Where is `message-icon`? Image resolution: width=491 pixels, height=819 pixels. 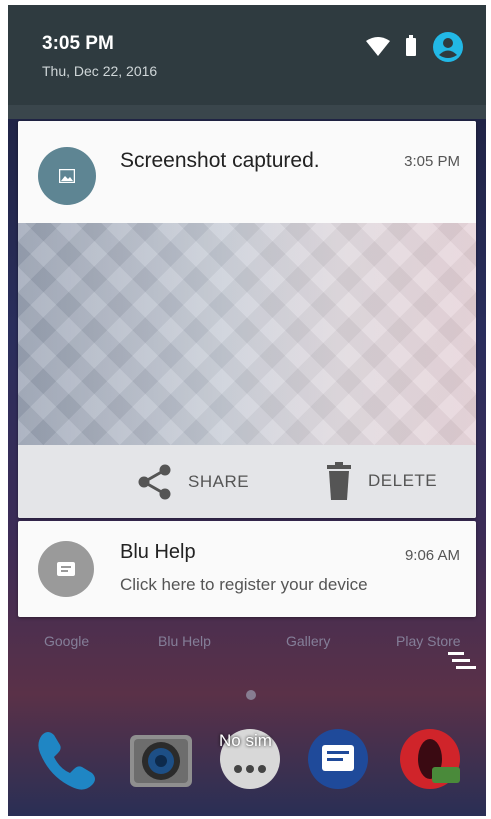 message-icon is located at coordinates (66, 569).